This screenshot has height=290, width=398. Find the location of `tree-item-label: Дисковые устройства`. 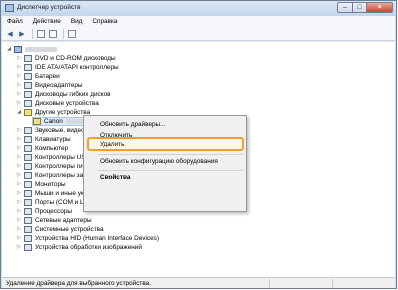

tree-item-label: Дисковые устройства is located at coordinates (67, 103).